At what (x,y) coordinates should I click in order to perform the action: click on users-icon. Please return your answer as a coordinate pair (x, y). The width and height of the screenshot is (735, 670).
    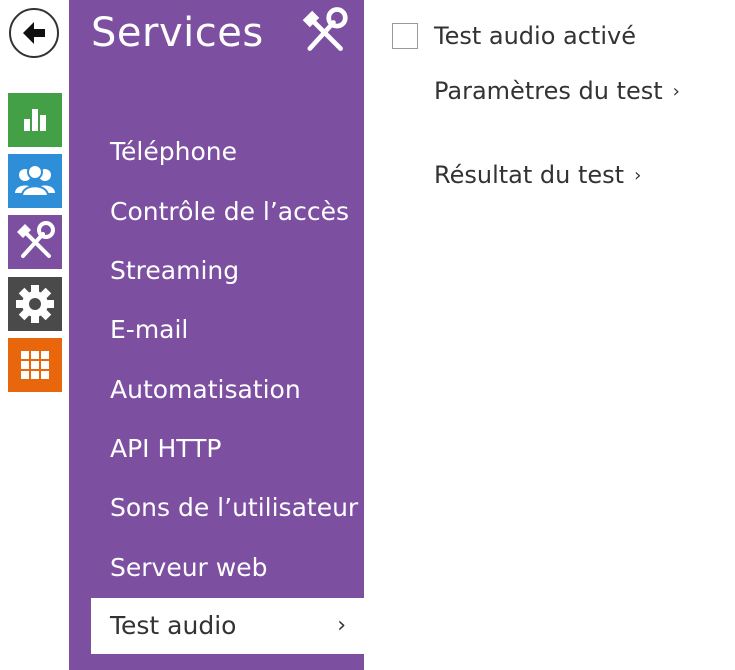
    Looking at the image, I should click on (35, 180).